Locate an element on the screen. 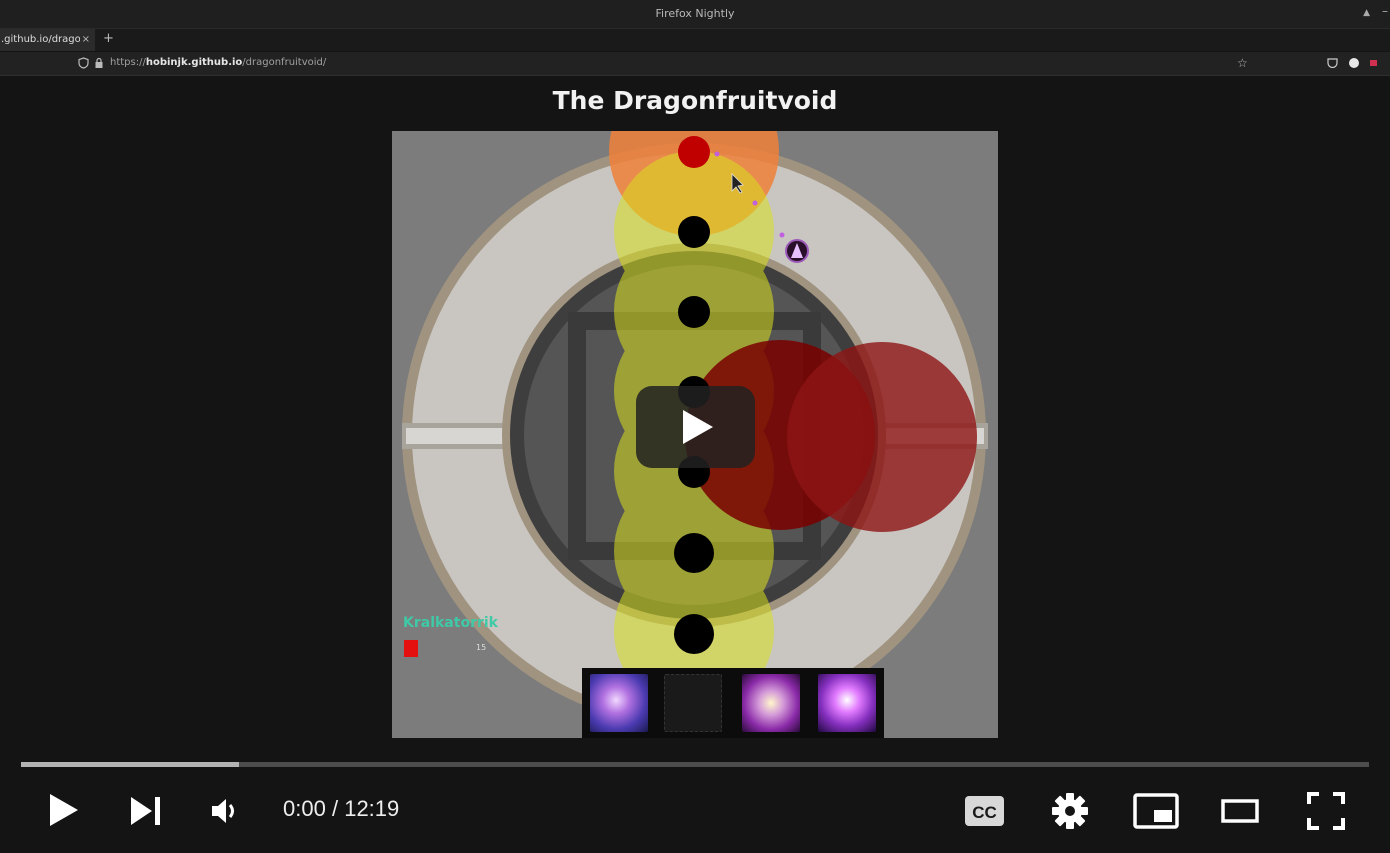 The image size is (1390, 853). closed-captions-icon: CC is located at coordinates (985, 811).